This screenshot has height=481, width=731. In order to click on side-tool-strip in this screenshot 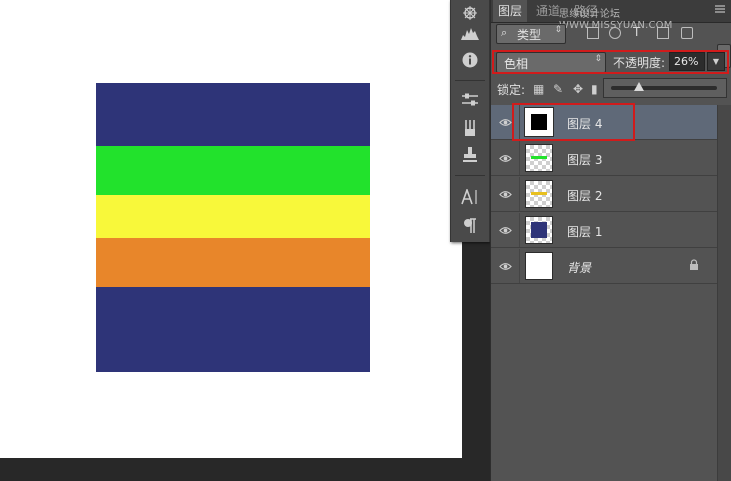, I will do `click(470, 121)`.